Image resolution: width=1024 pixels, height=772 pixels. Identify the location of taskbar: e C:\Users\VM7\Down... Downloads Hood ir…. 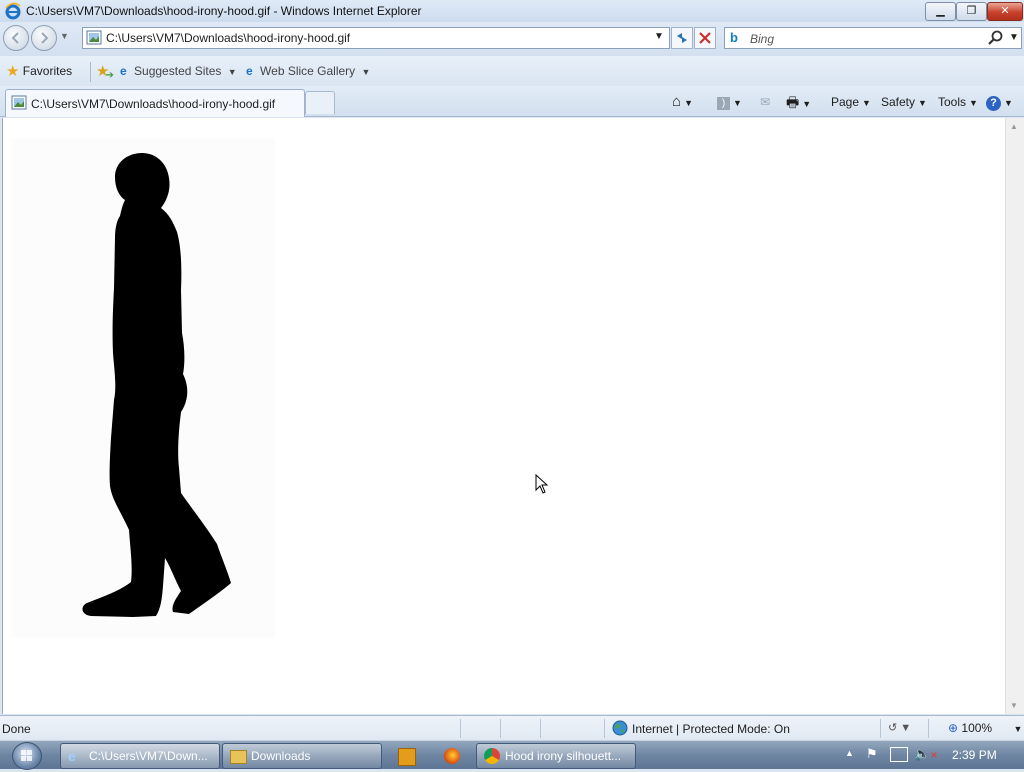
(512, 755).